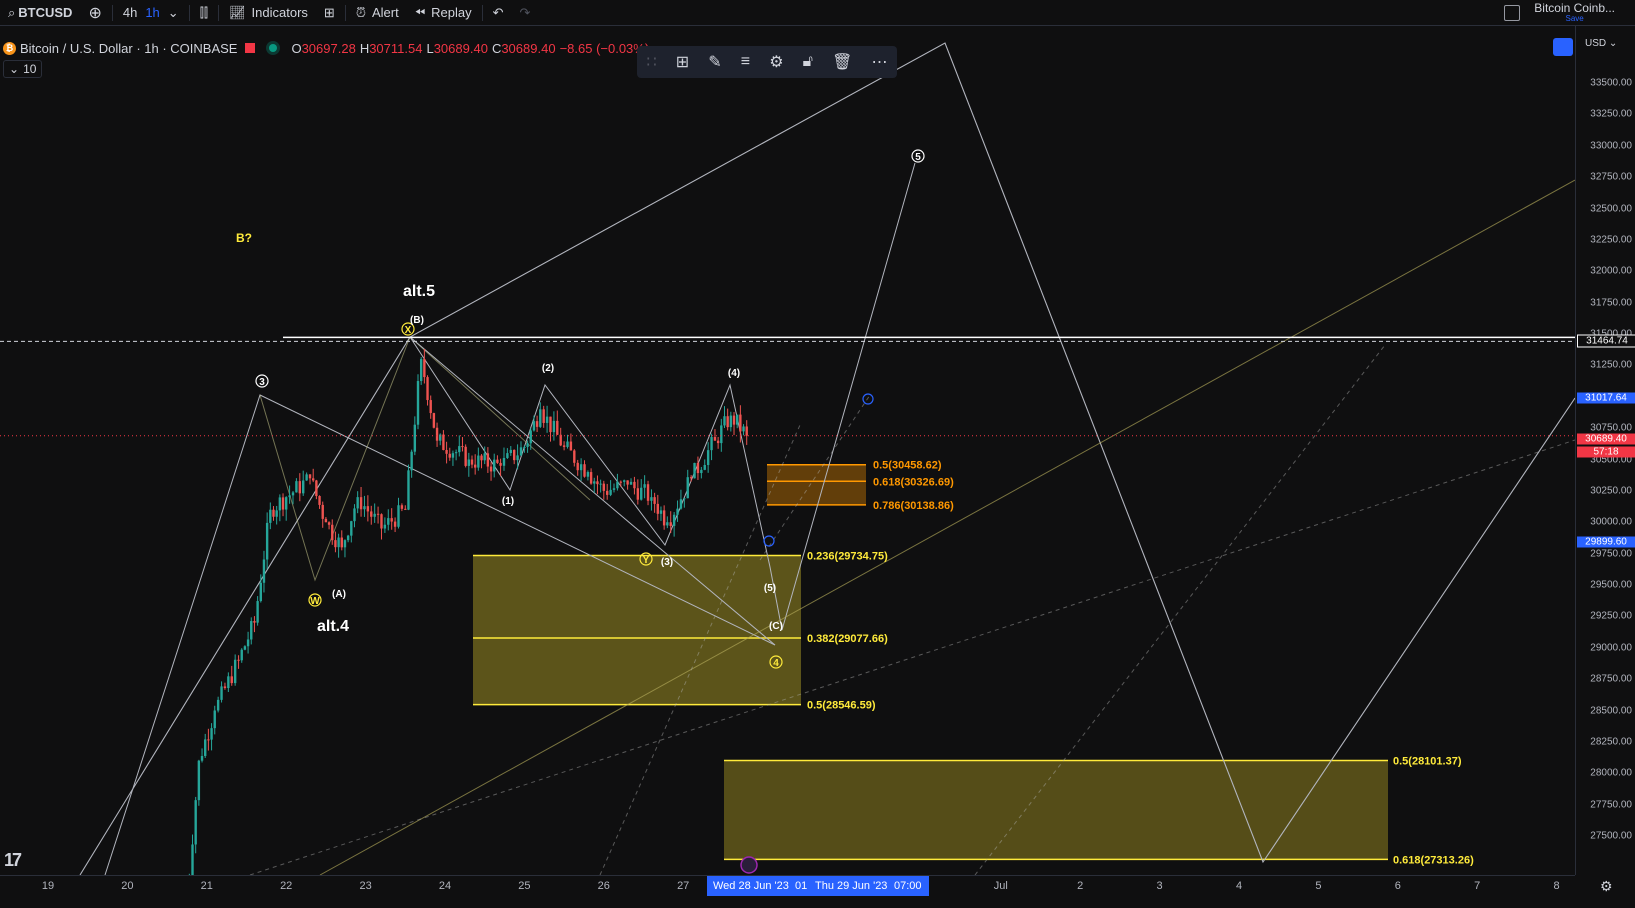  I want to click on change-value: −8.65 (−0.03%), so click(604, 48).